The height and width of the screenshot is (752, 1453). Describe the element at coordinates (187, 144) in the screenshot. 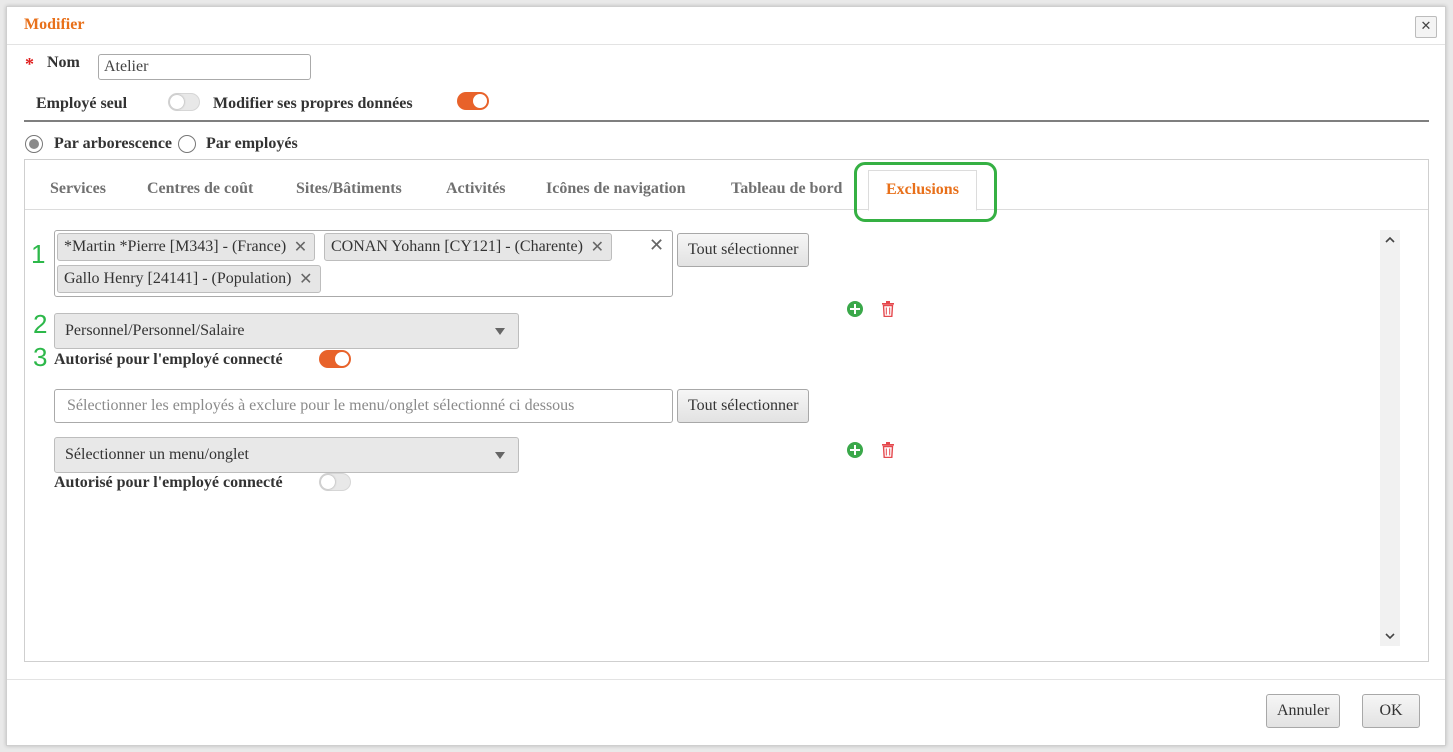

I see `radio-par-employes` at that location.